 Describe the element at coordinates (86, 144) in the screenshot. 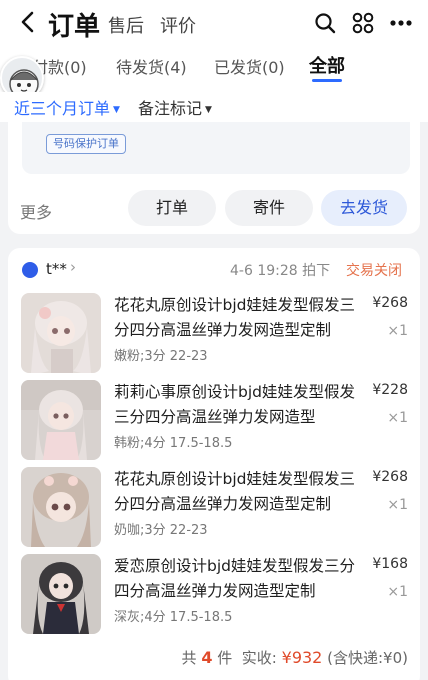

I see `number-protection-tag: 号码保护订单` at that location.